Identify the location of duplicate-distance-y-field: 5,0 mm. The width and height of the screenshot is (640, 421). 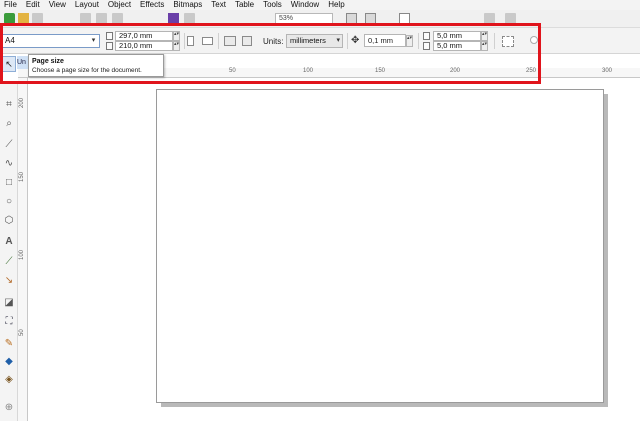
(457, 46).